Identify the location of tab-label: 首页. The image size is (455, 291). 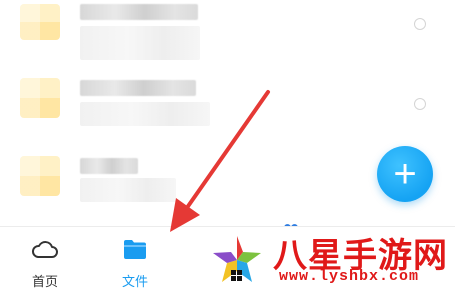
(44, 281).